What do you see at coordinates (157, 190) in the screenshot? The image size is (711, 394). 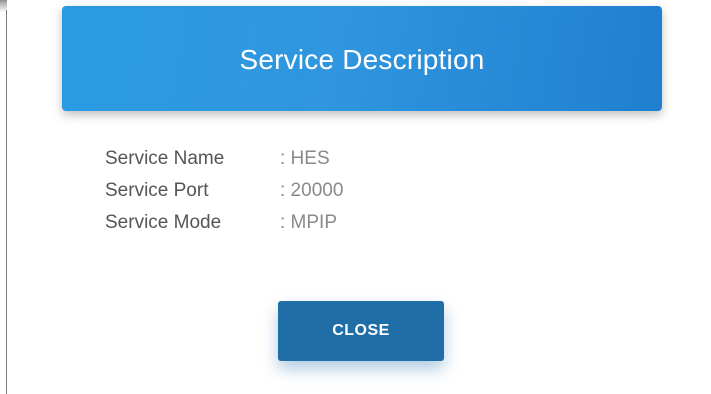 I see `service-port-label: Service Port` at bounding box center [157, 190].